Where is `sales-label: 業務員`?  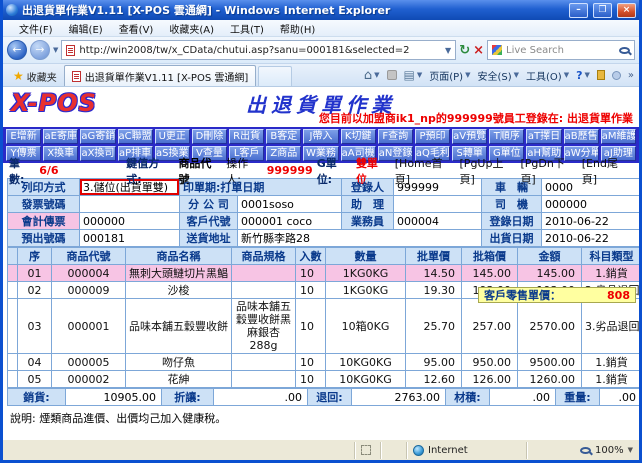 sales-label: 業務員 is located at coordinates (367, 221).